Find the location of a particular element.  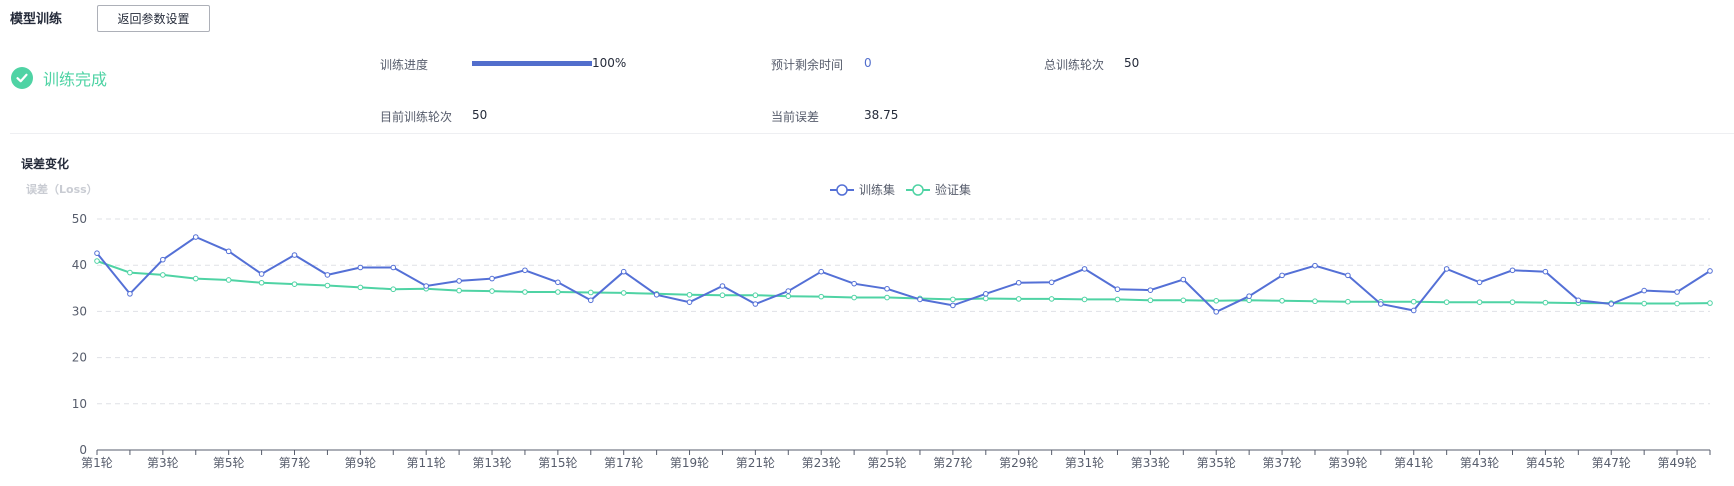

series-line is located at coordinates (903, 282).